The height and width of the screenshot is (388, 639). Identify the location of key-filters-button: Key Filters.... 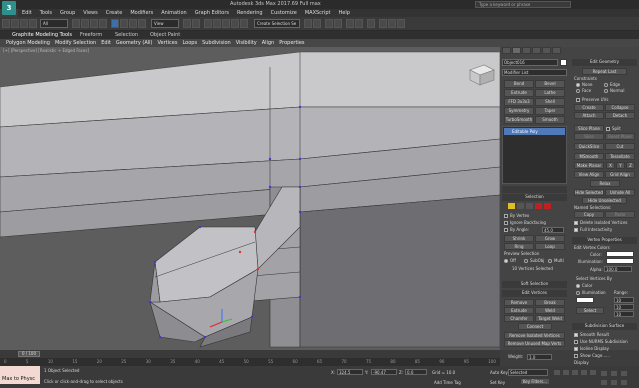
(535, 381).